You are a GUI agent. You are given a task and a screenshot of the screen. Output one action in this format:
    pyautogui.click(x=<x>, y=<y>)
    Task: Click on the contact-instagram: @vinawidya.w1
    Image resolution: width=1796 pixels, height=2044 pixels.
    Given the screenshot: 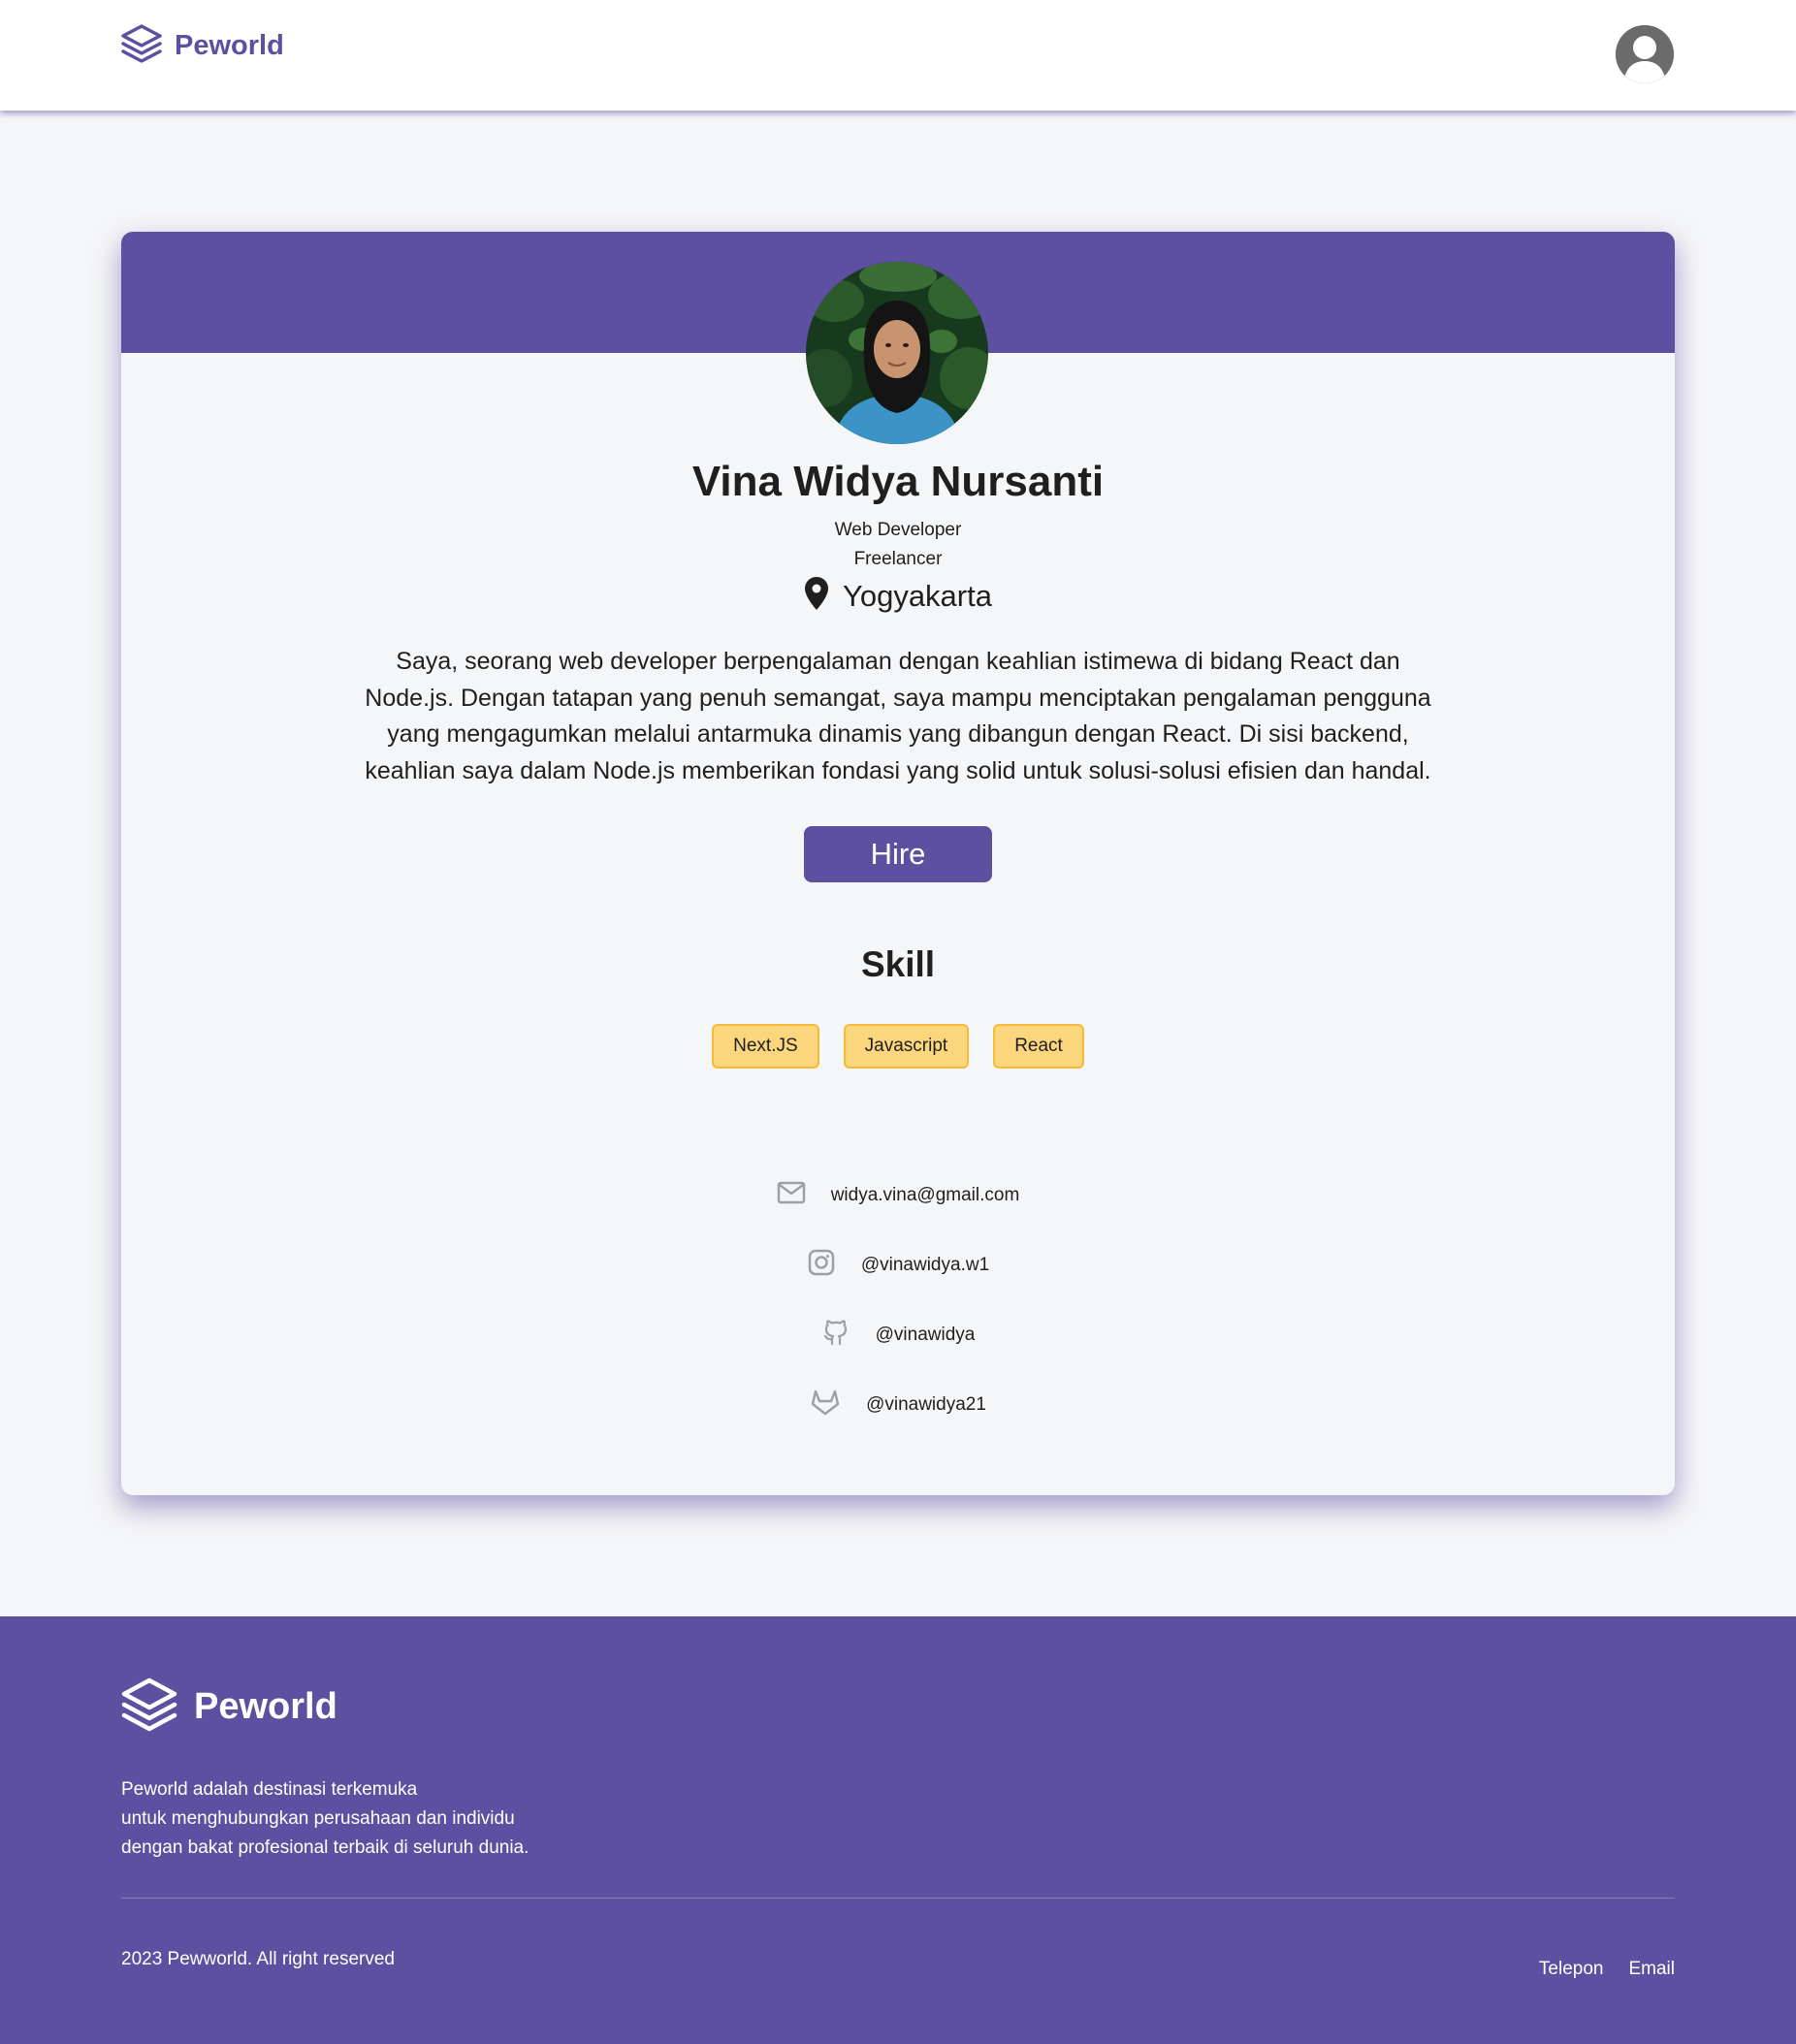 What is the action you would take?
    pyautogui.click(x=898, y=1265)
    